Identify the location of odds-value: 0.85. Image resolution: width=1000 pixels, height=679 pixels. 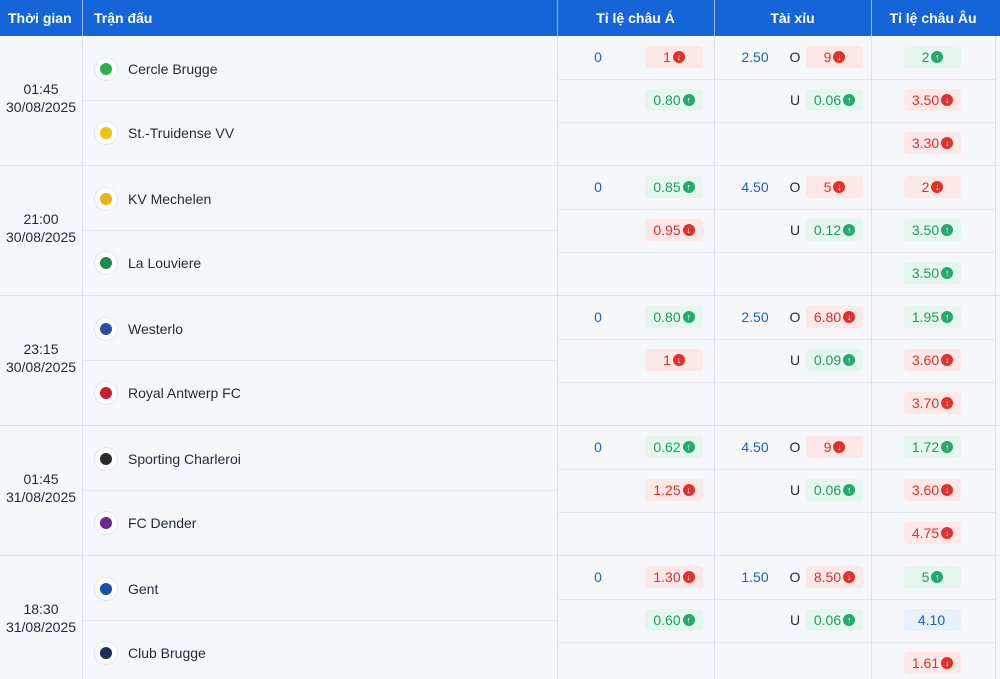
(667, 187).